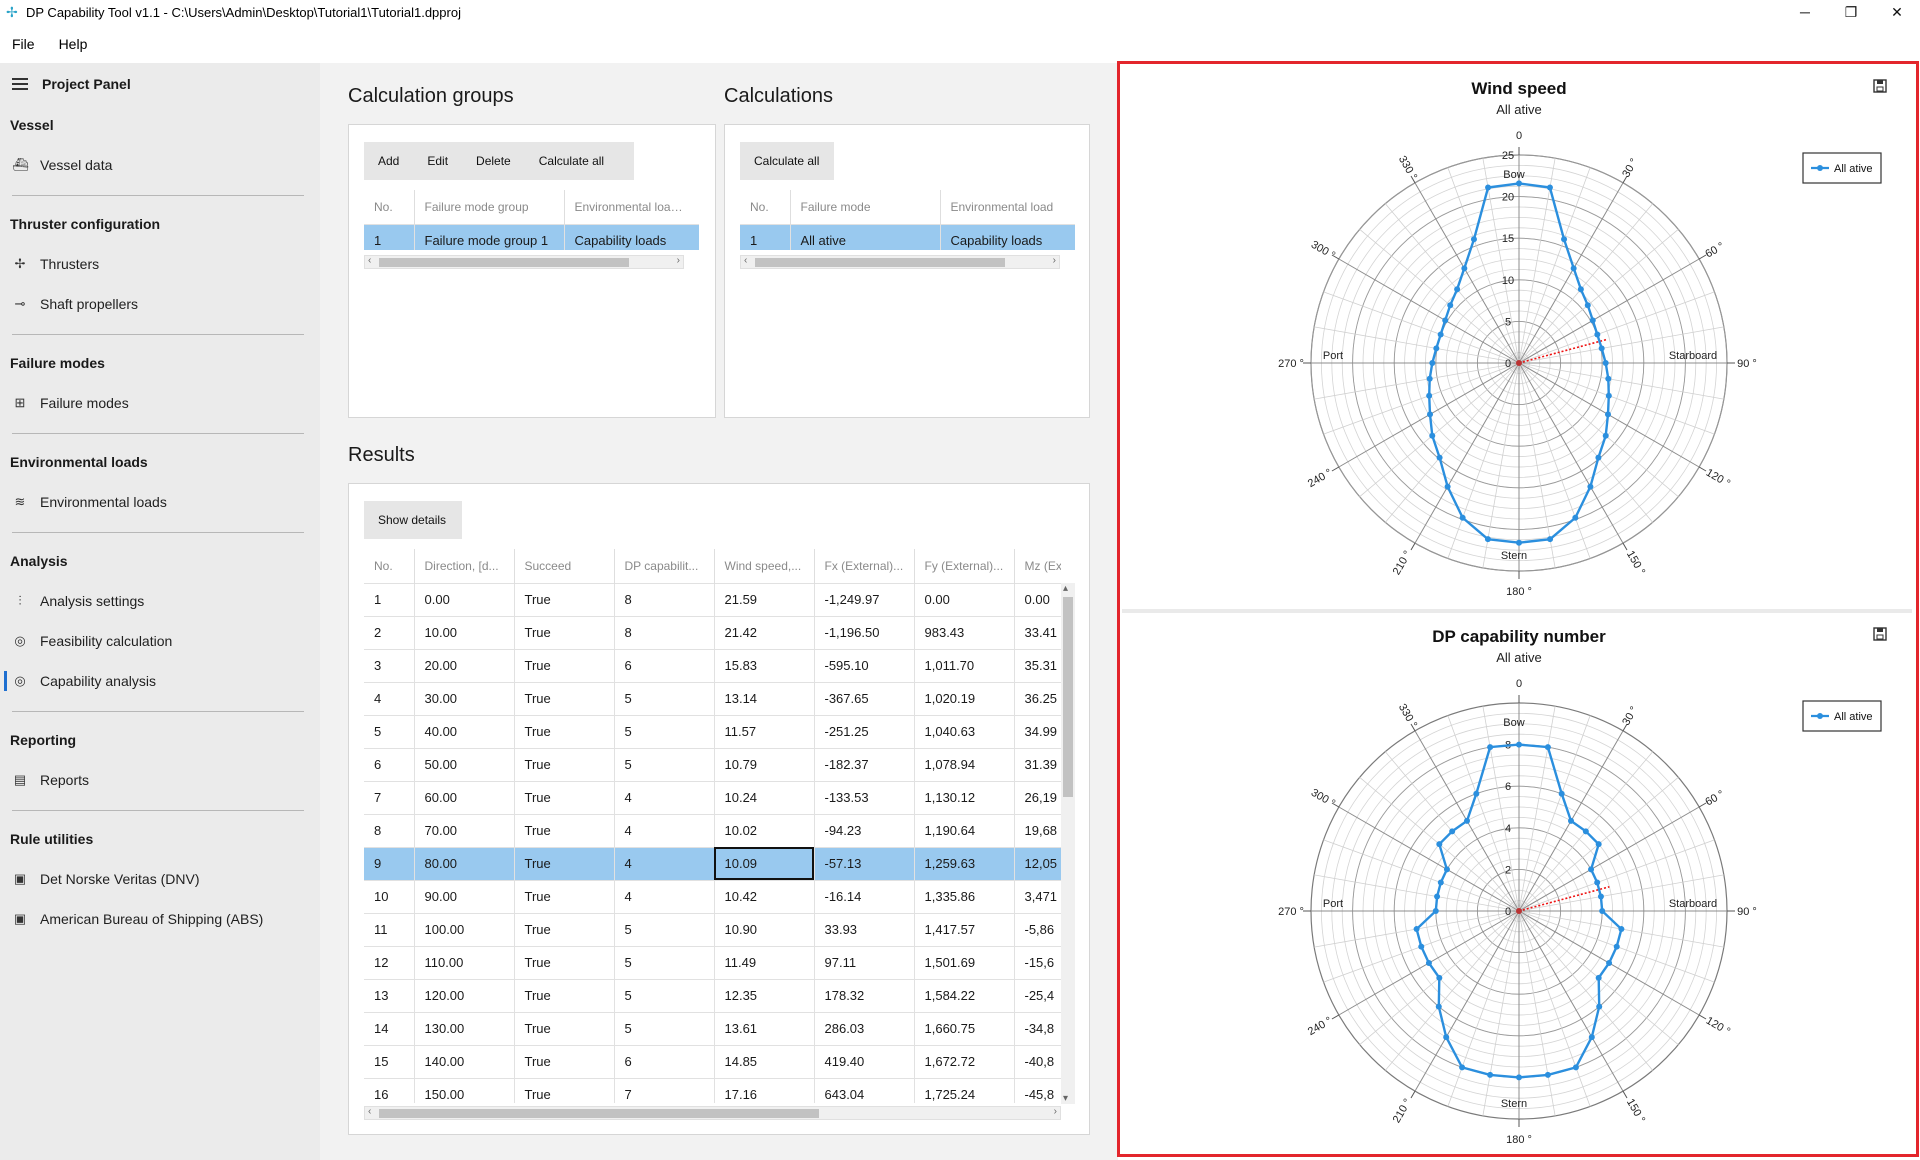 This screenshot has height=1160, width=1920. I want to click on table-cell: -57.13, so click(864, 863).